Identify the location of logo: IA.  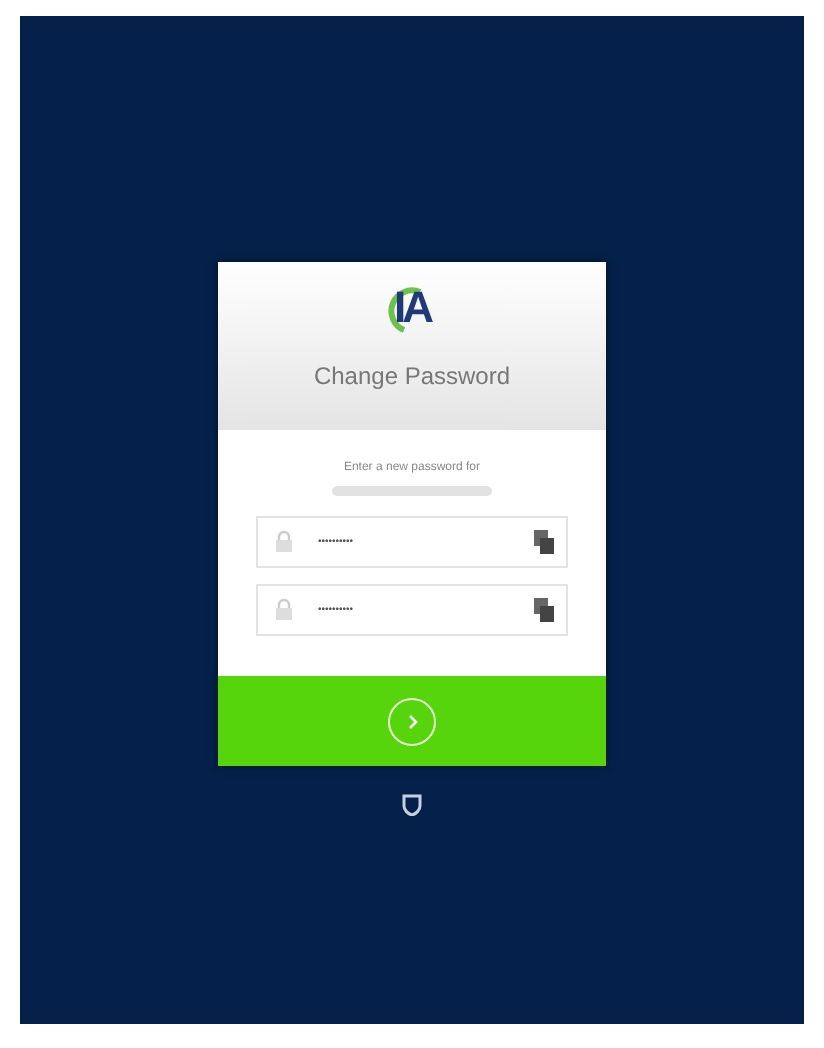
(412, 316).